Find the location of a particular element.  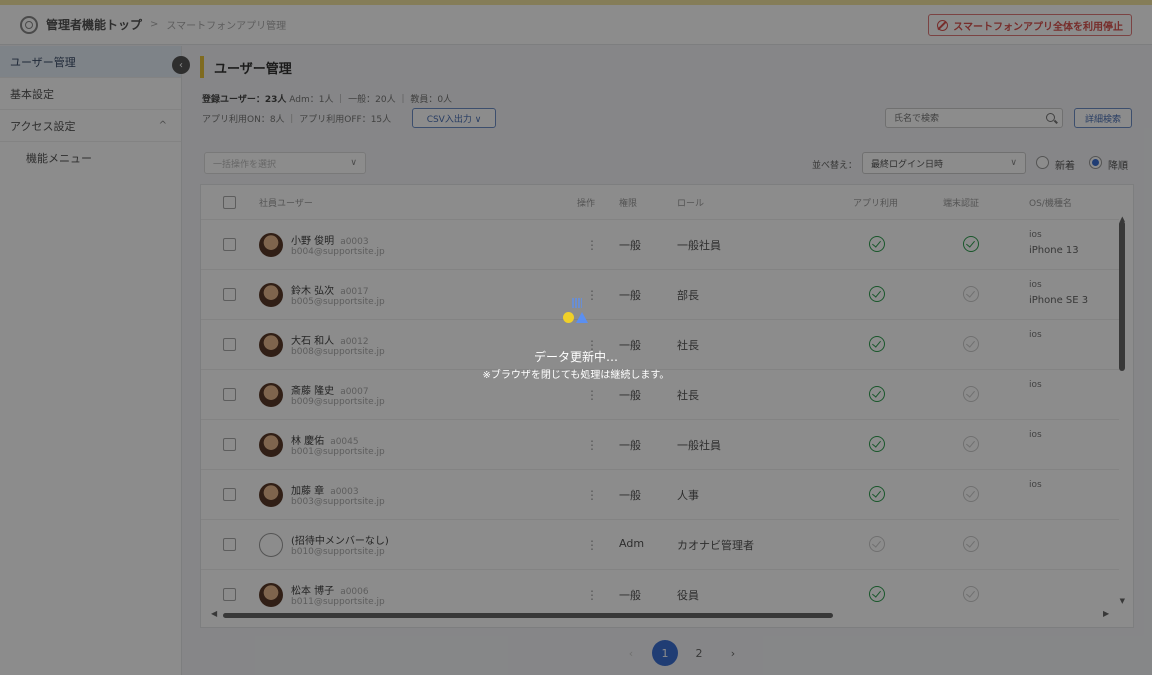

loader-triangle-icon is located at coordinates (582, 317).